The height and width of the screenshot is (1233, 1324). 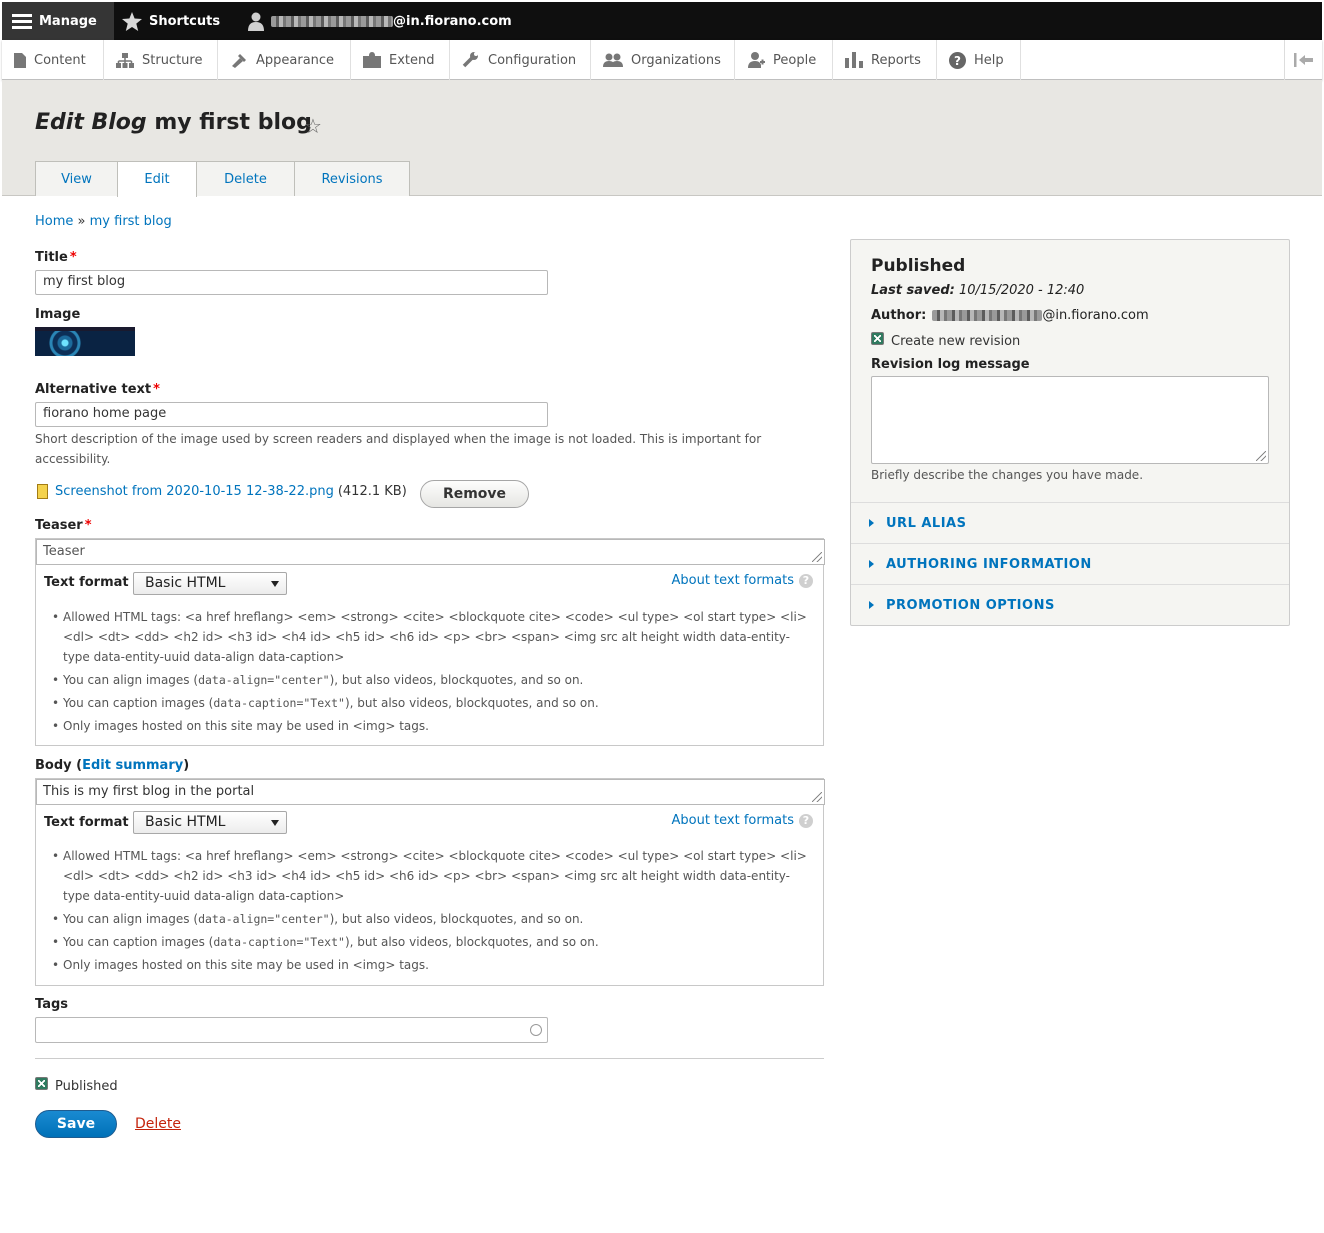 I want to click on bar-chart-icon, so click(x=854, y=60).